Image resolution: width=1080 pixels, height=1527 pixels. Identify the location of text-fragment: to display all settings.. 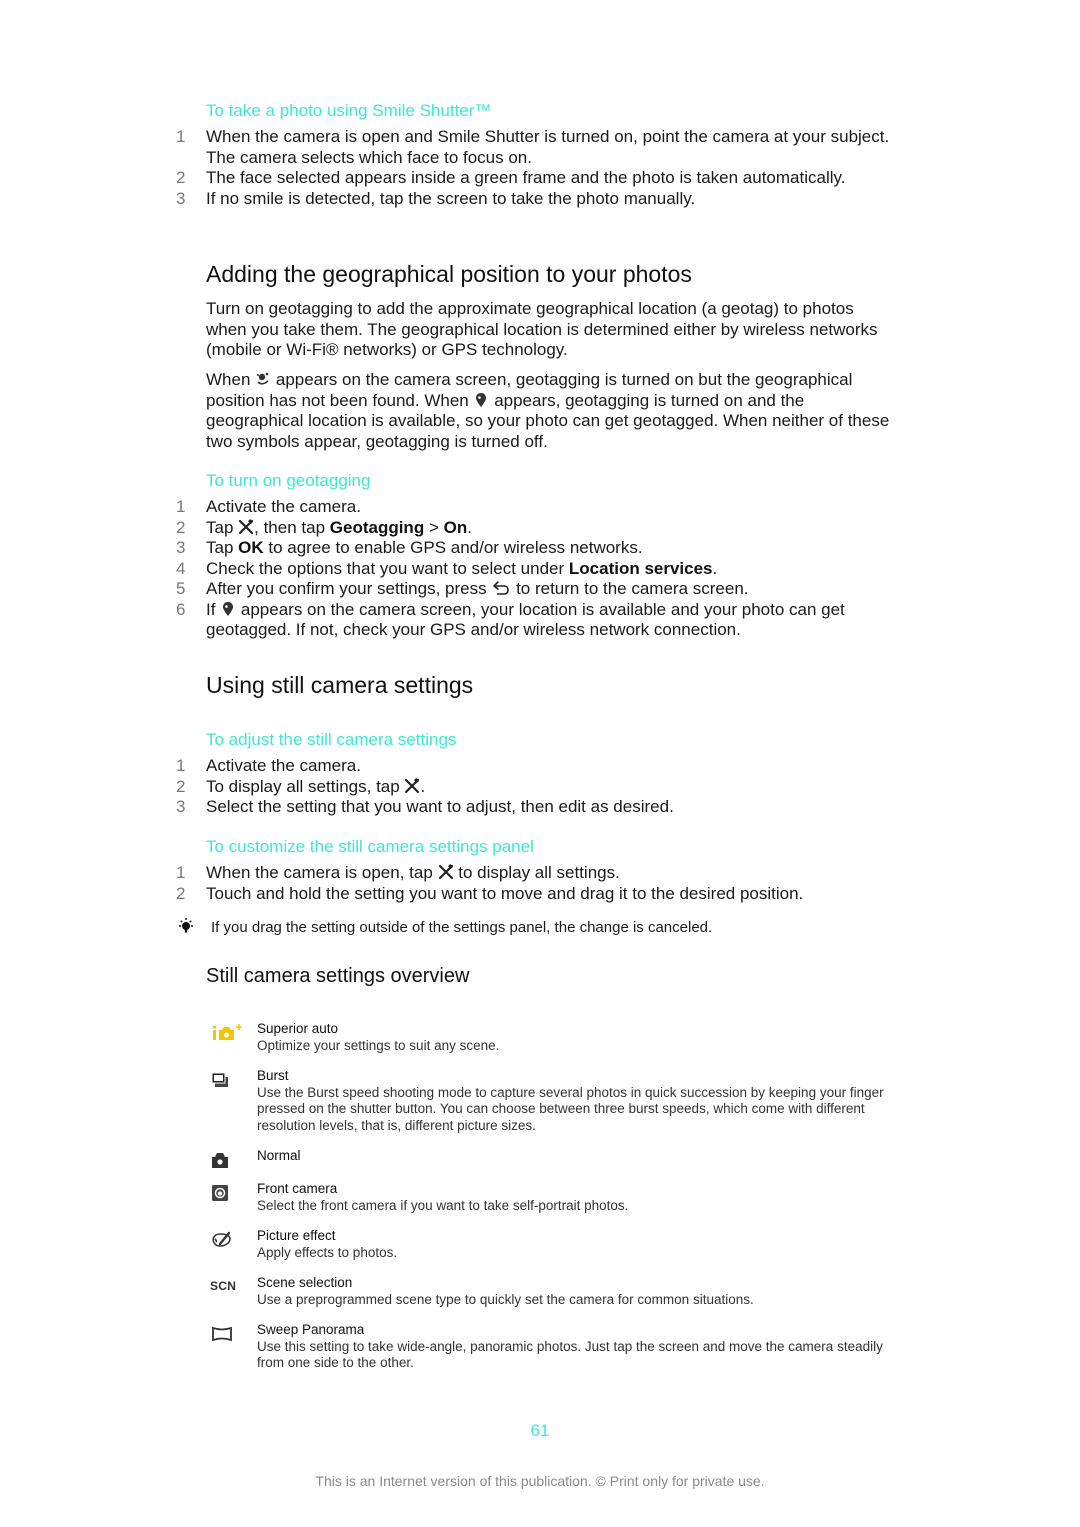
(536, 872).